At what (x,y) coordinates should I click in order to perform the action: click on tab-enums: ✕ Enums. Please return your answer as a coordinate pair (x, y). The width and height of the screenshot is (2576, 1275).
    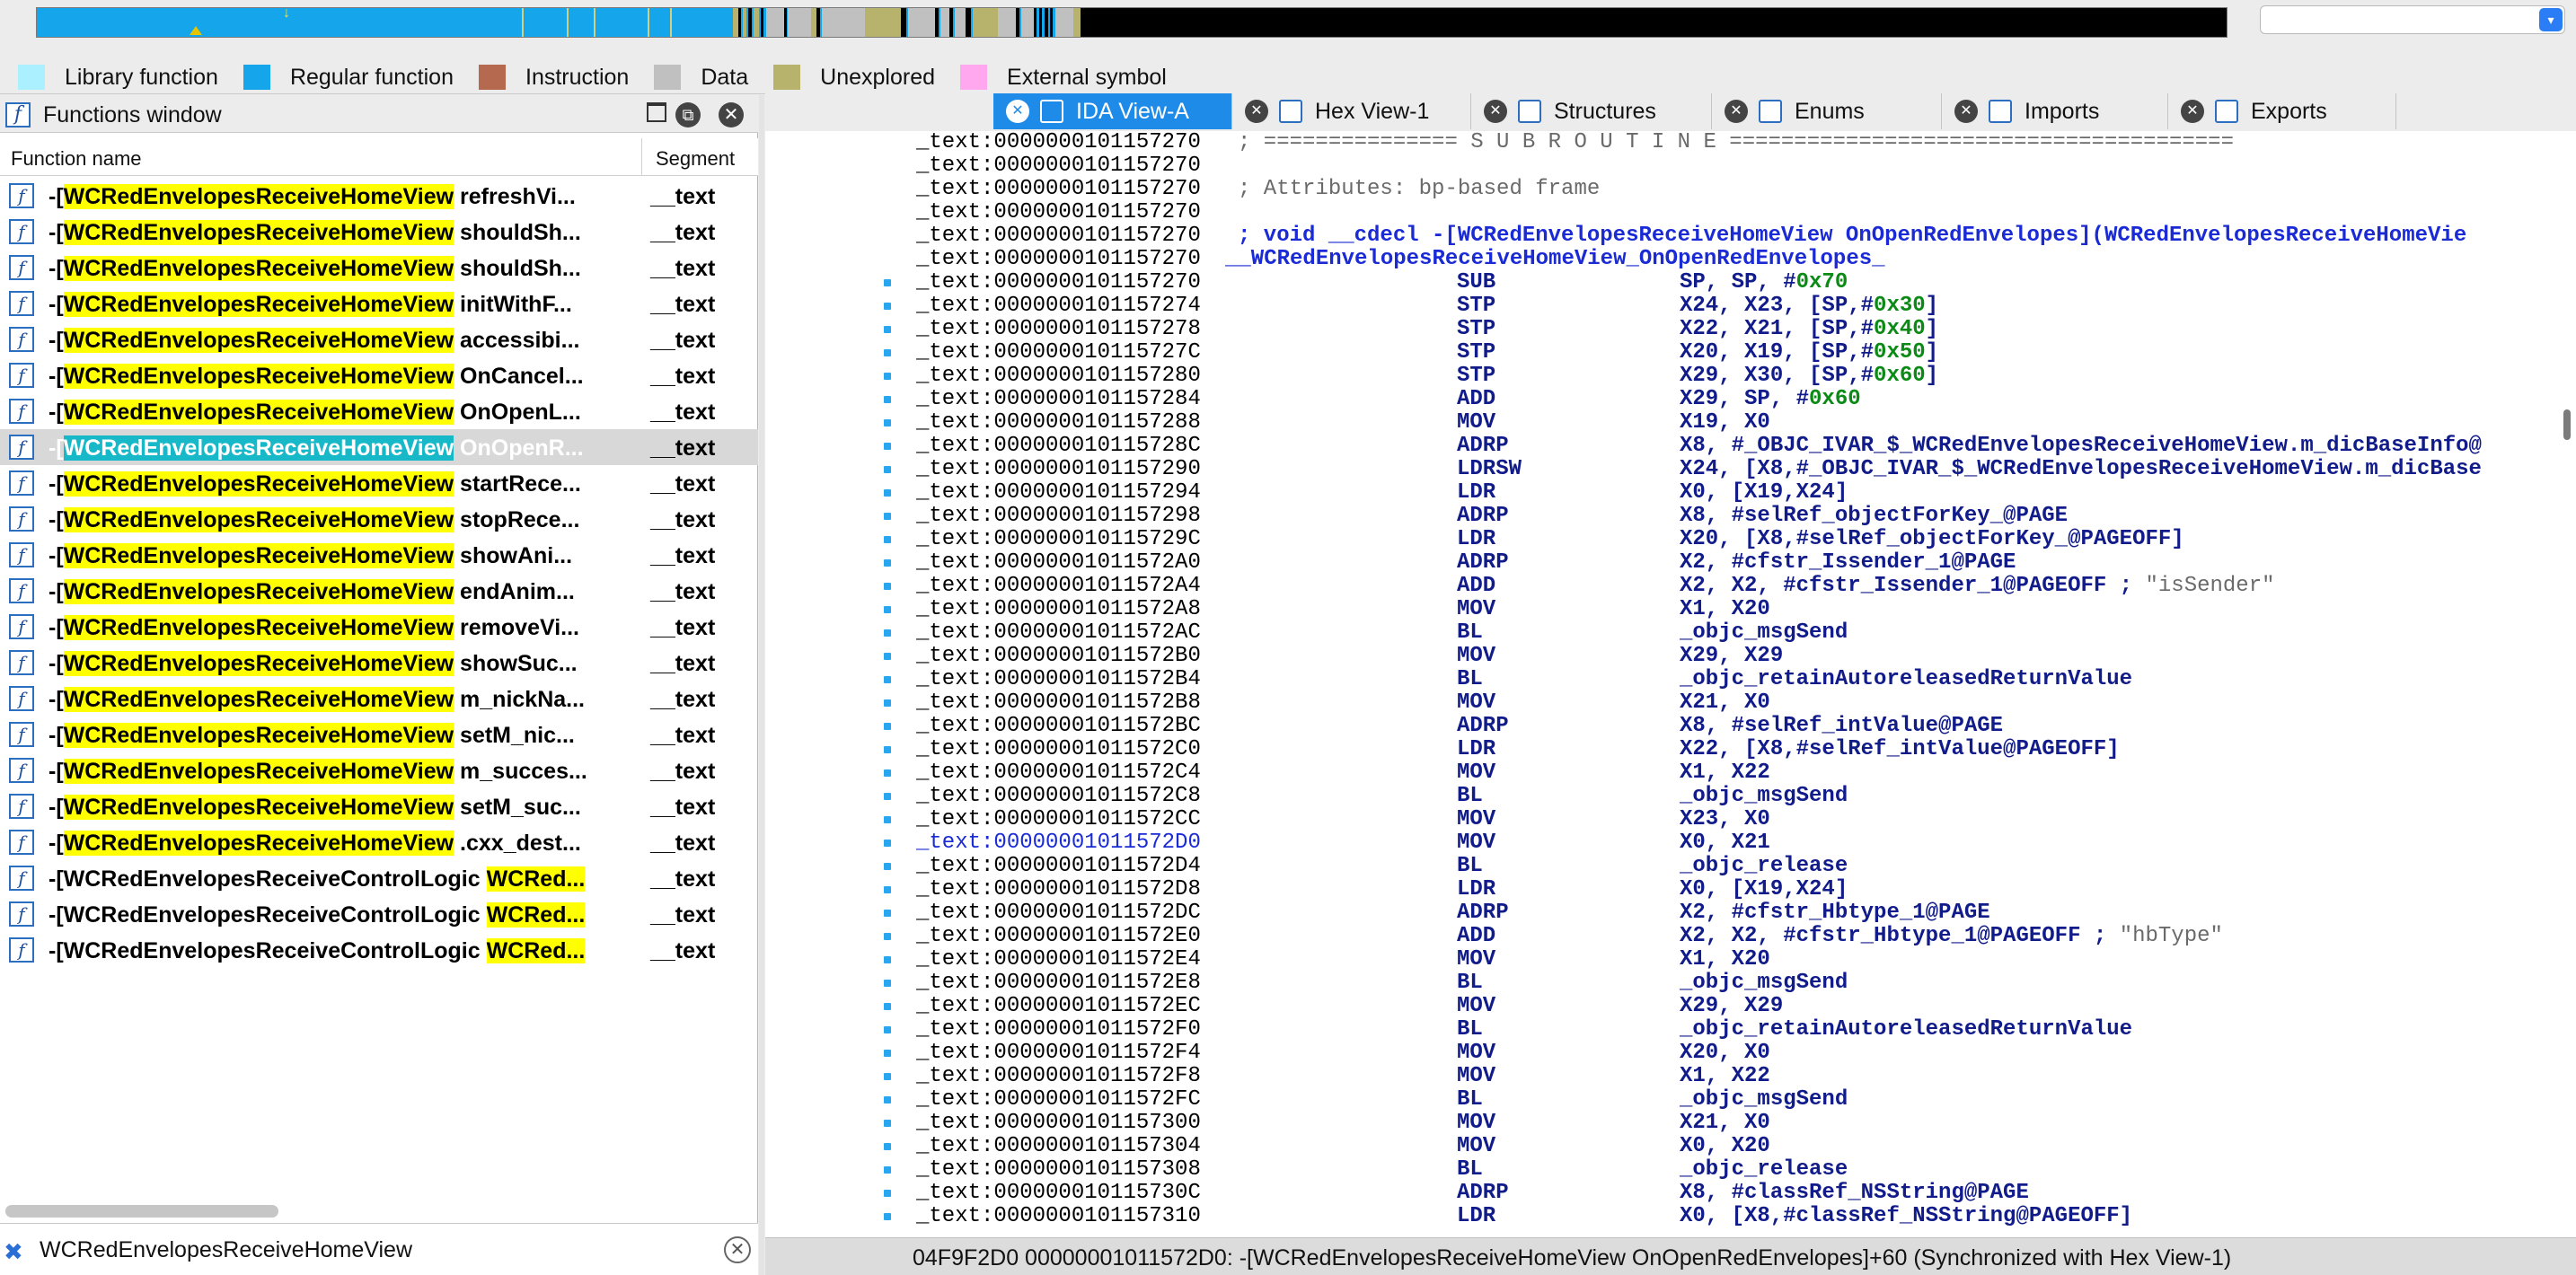
    Looking at the image, I should click on (1827, 111).